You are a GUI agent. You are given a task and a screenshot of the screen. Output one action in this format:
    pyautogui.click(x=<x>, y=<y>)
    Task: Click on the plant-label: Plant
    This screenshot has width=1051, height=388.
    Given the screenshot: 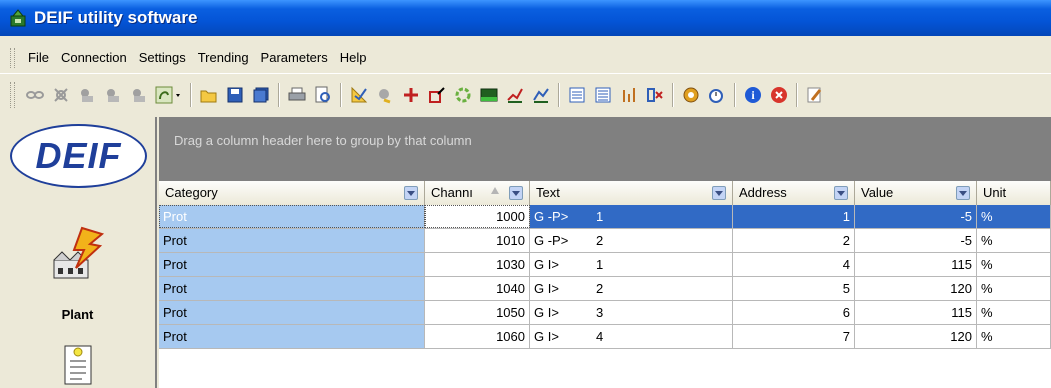 What is the action you would take?
    pyautogui.click(x=77, y=314)
    